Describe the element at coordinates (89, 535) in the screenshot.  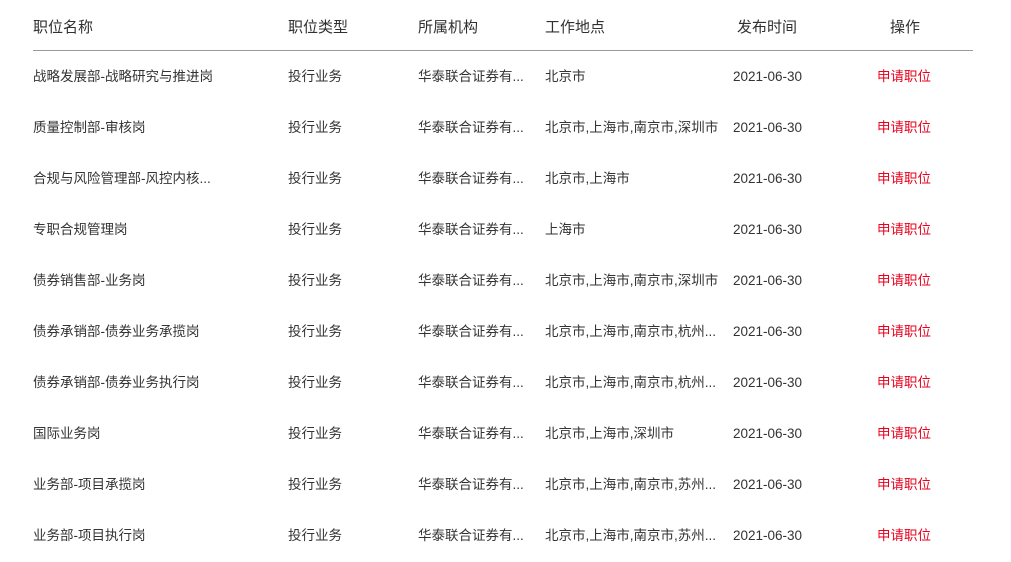
I see `job-title-cell: 业务部-项目执行岗` at that location.